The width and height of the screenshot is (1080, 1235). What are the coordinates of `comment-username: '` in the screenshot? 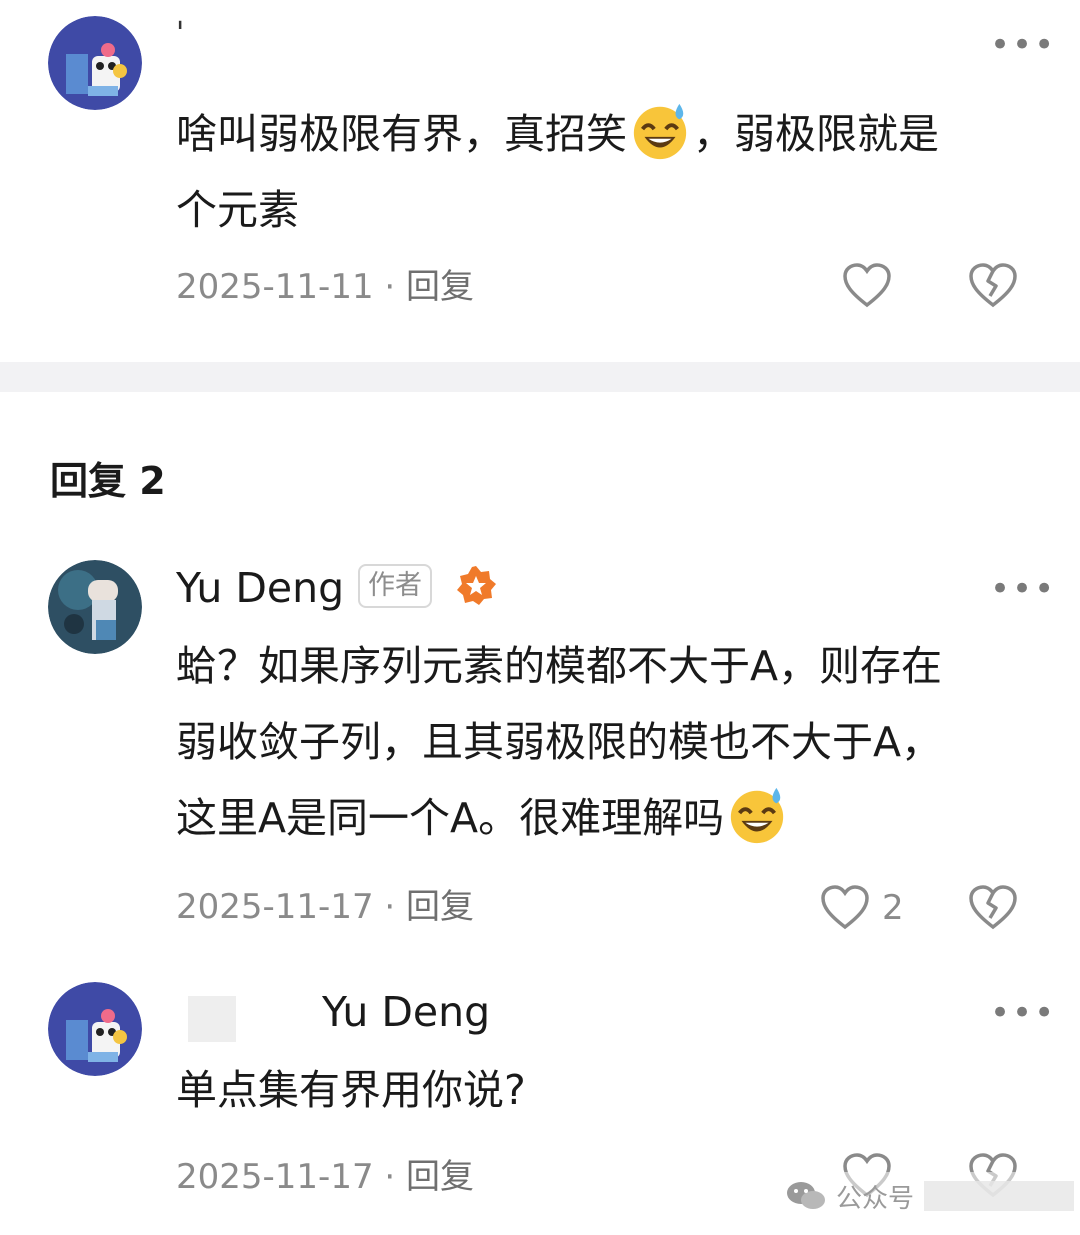 It's located at (180, 33).